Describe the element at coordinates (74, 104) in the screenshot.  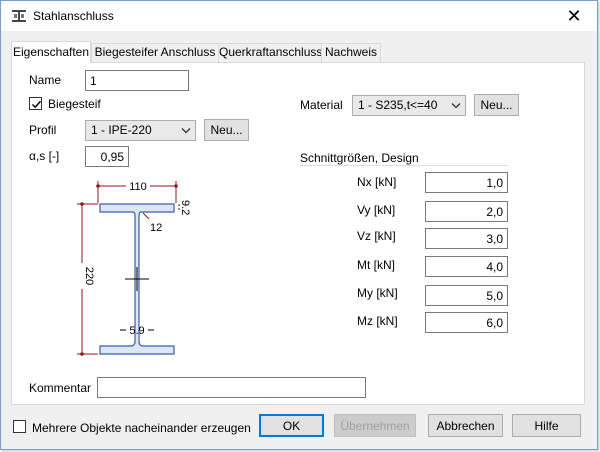
I see `biegesteif-label: Biegesteif` at that location.